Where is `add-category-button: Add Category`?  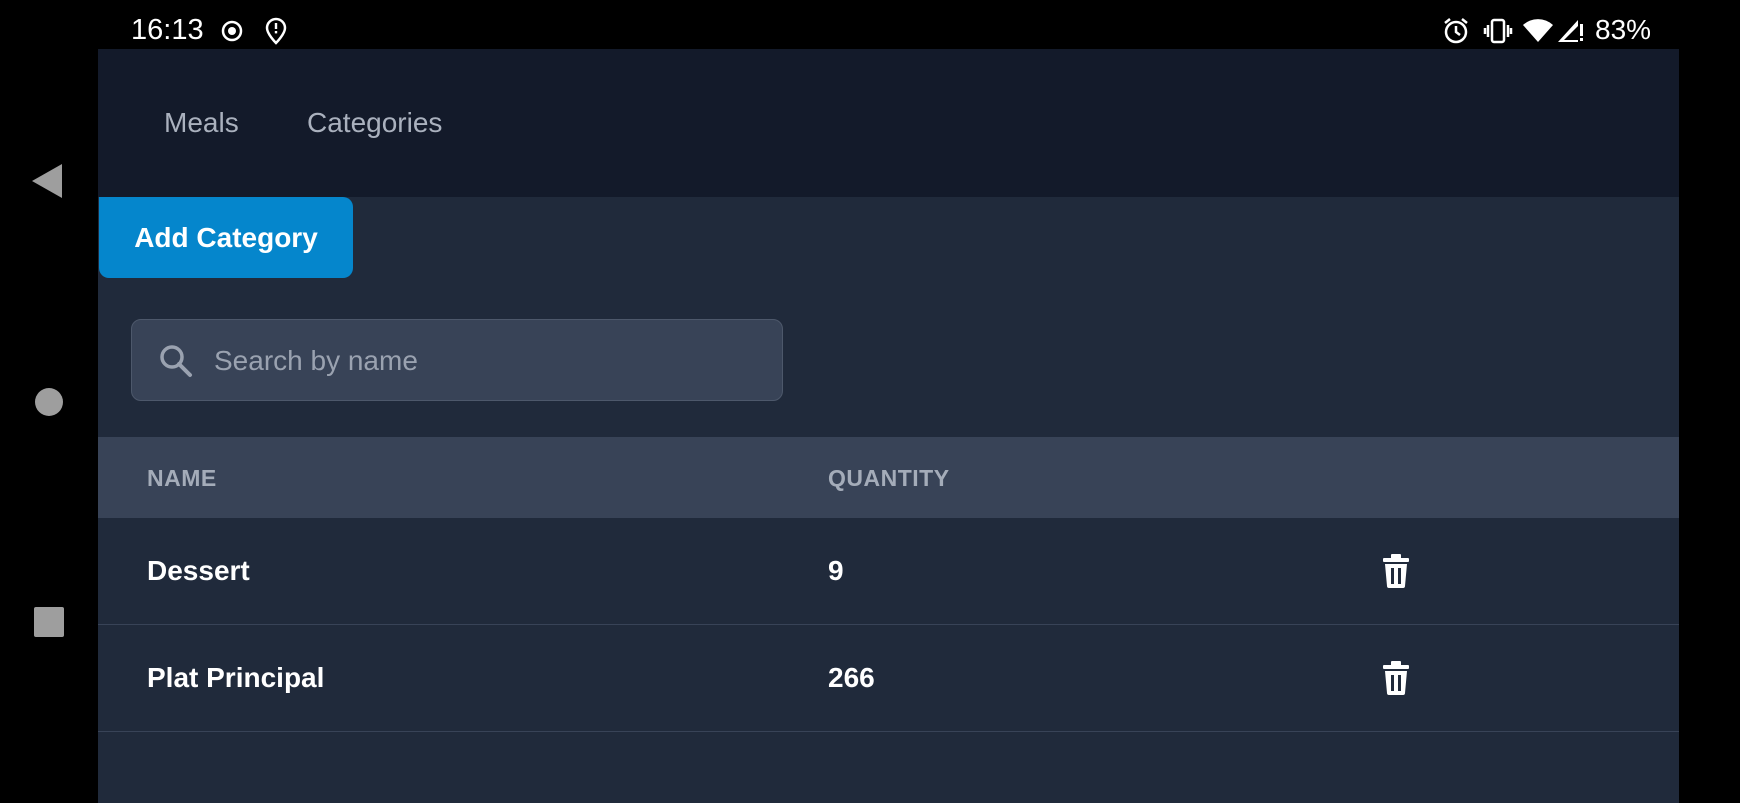 add-category-button: Add Category is located at coordinates (226, 237).